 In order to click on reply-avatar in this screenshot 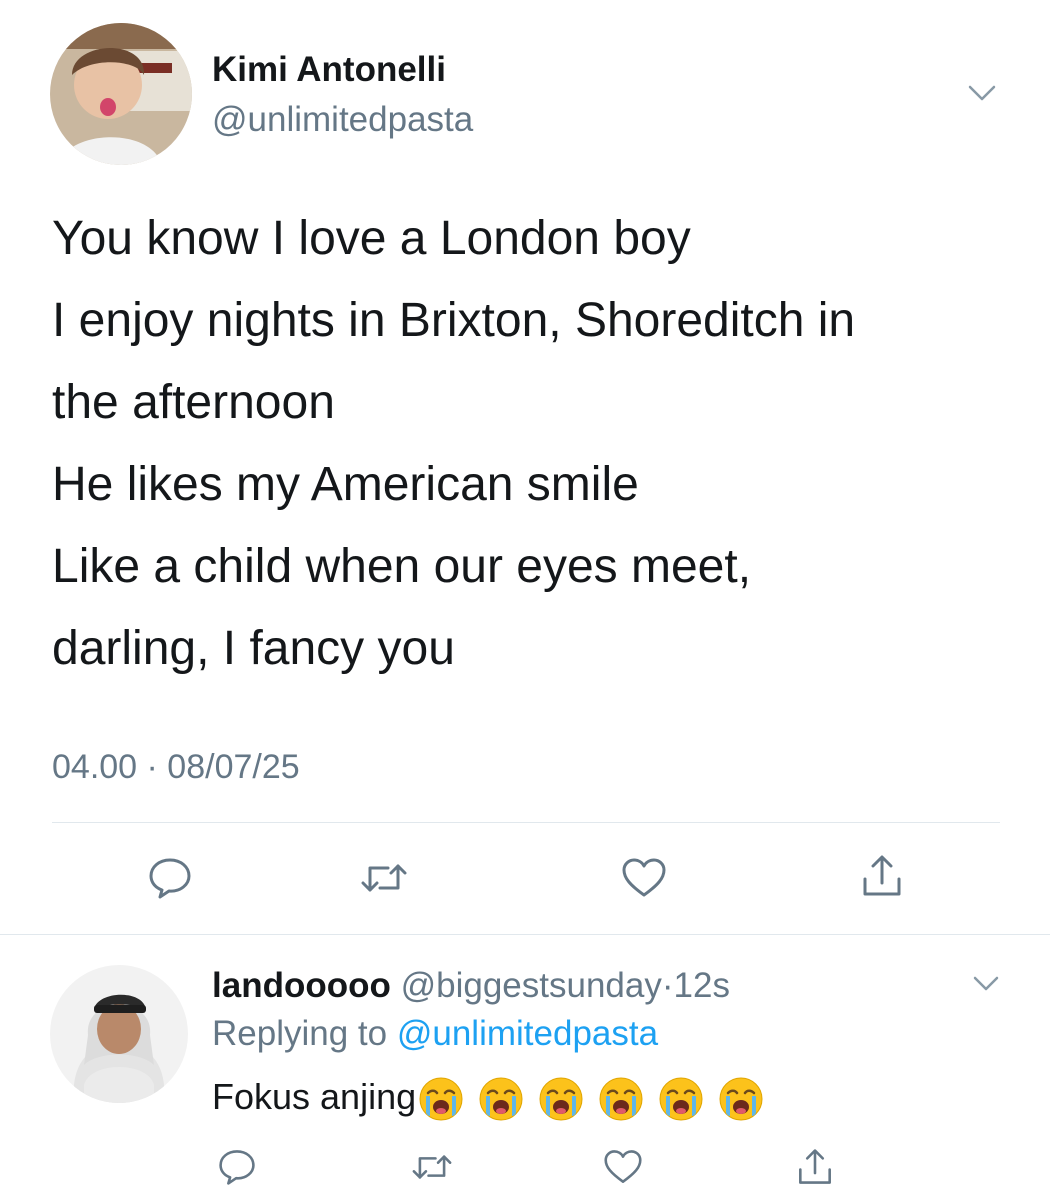, I will do `click(119, 1034)`.